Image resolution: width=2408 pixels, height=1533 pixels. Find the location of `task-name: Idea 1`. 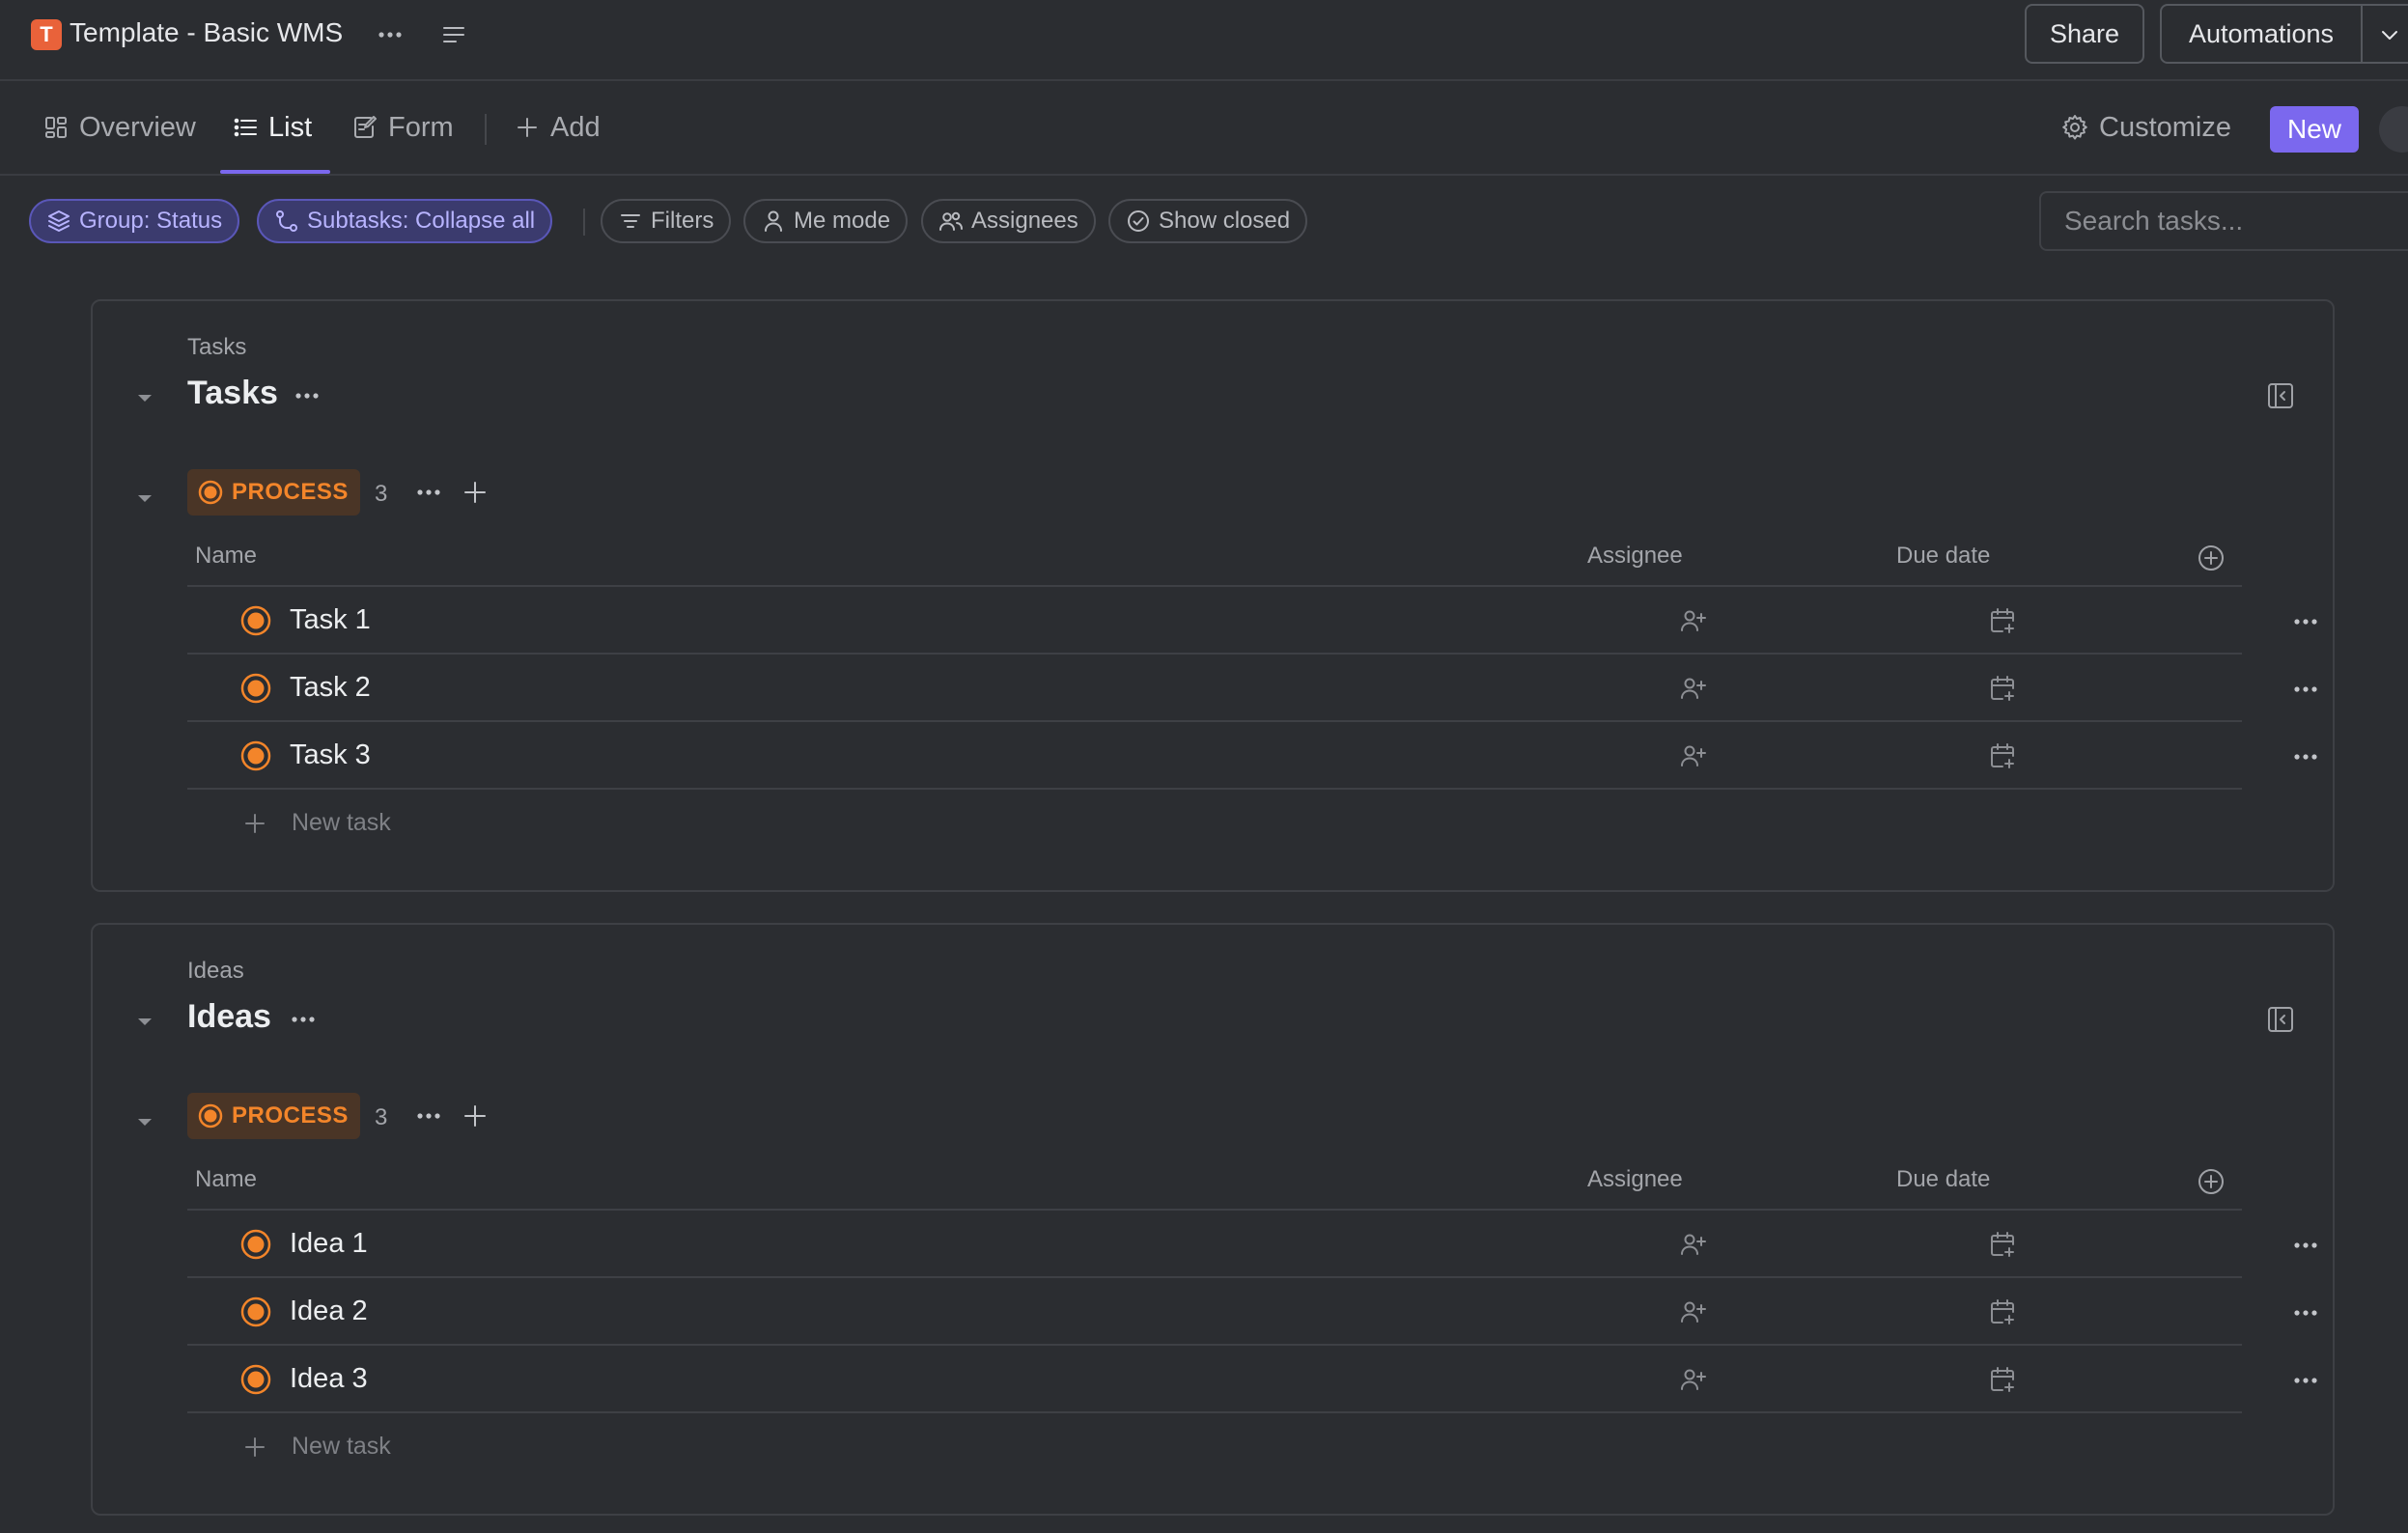

task-name: Idea 1 is located at coordinates (329, 1244).